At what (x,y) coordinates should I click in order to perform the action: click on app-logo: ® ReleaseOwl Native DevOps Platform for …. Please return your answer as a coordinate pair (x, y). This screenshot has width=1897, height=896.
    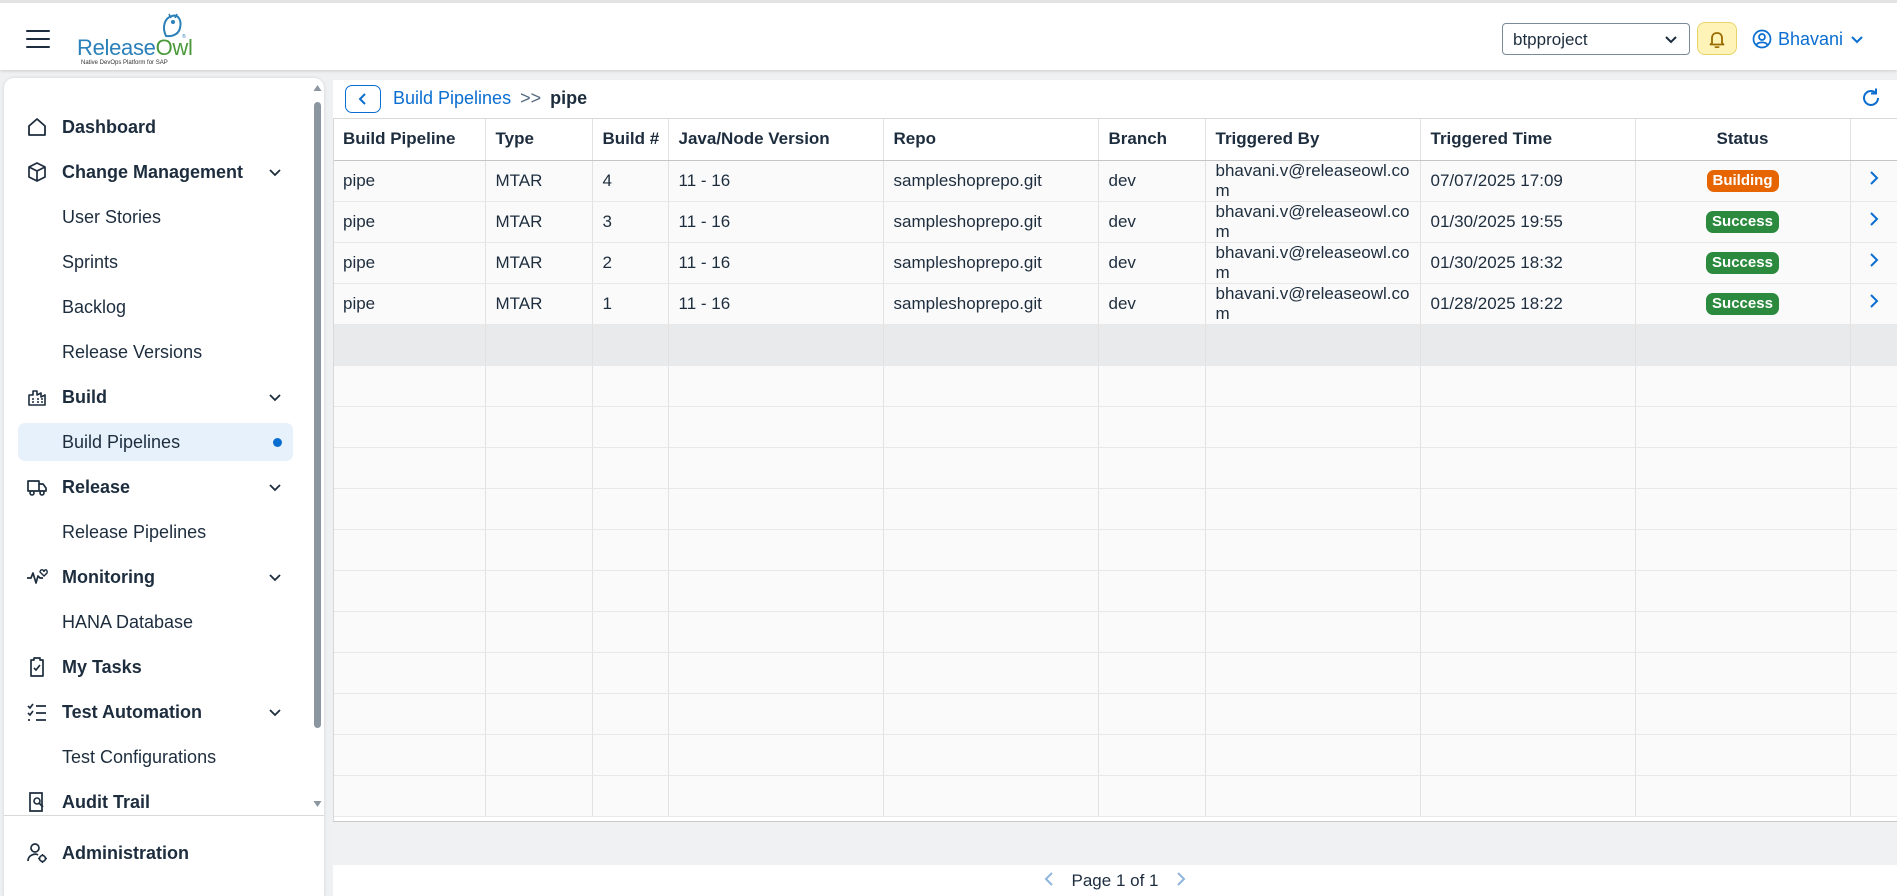
    Looking at the image, I should click on (135, 38).